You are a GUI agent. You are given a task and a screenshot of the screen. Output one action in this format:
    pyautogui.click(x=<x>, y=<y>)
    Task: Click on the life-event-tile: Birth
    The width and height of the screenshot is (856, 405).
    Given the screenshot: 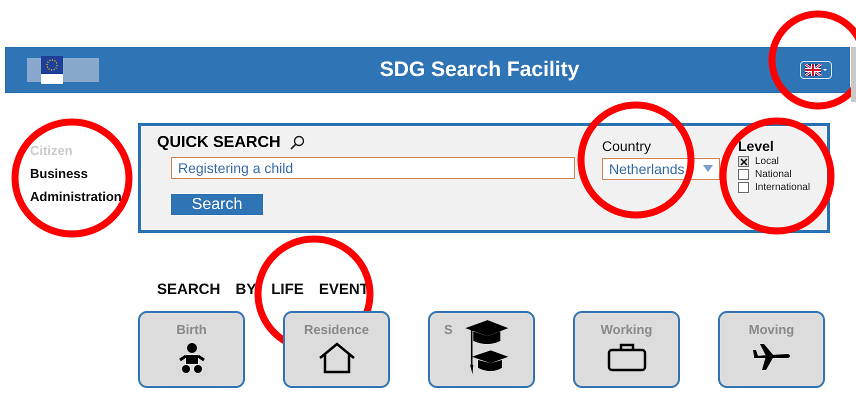 What is the action you would take?
    pyautogui.click(x=191, y=349)
    